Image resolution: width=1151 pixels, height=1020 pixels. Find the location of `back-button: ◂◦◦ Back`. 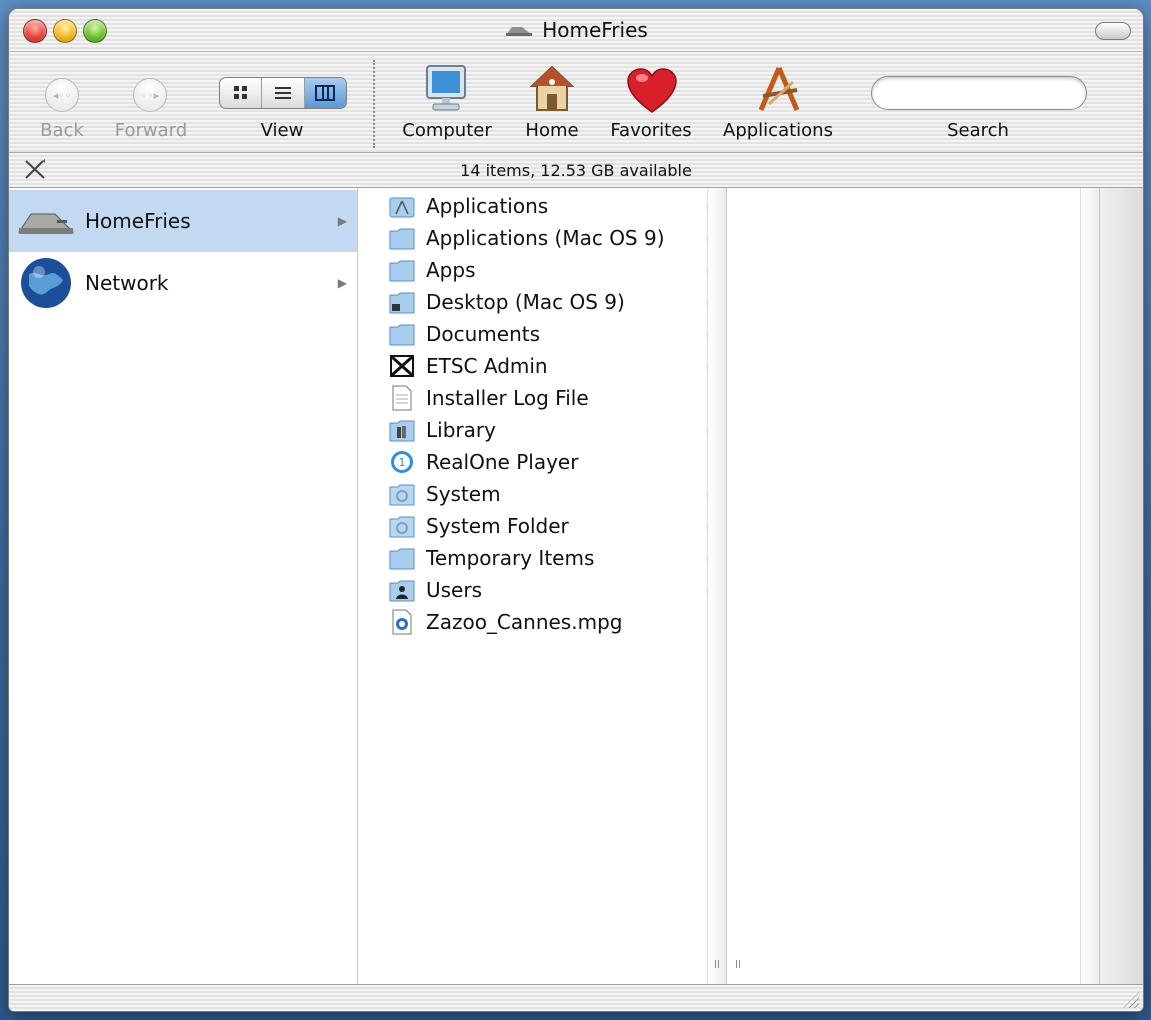

back-button: ◂◦◦ Back is located at coordinates (62, 102).